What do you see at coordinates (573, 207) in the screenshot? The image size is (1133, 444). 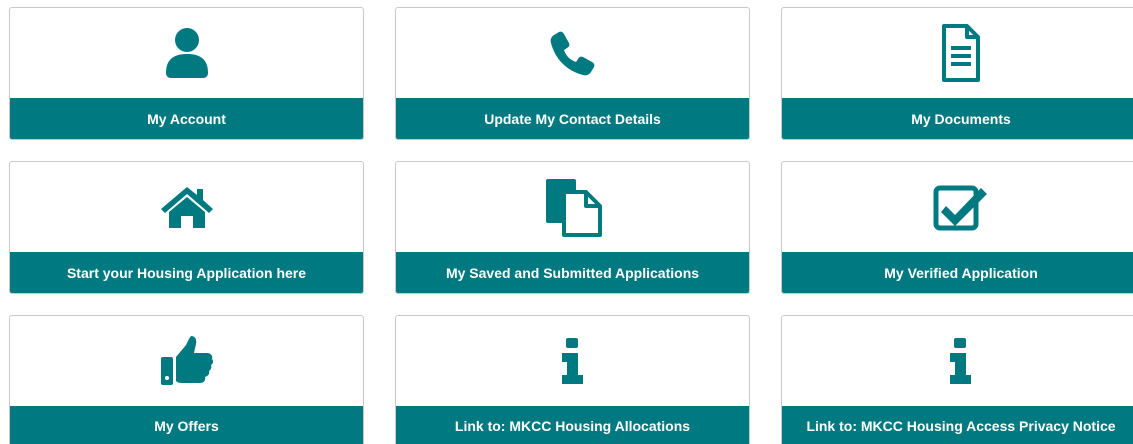 I see `files-icon` at bounding box center [573, 207].